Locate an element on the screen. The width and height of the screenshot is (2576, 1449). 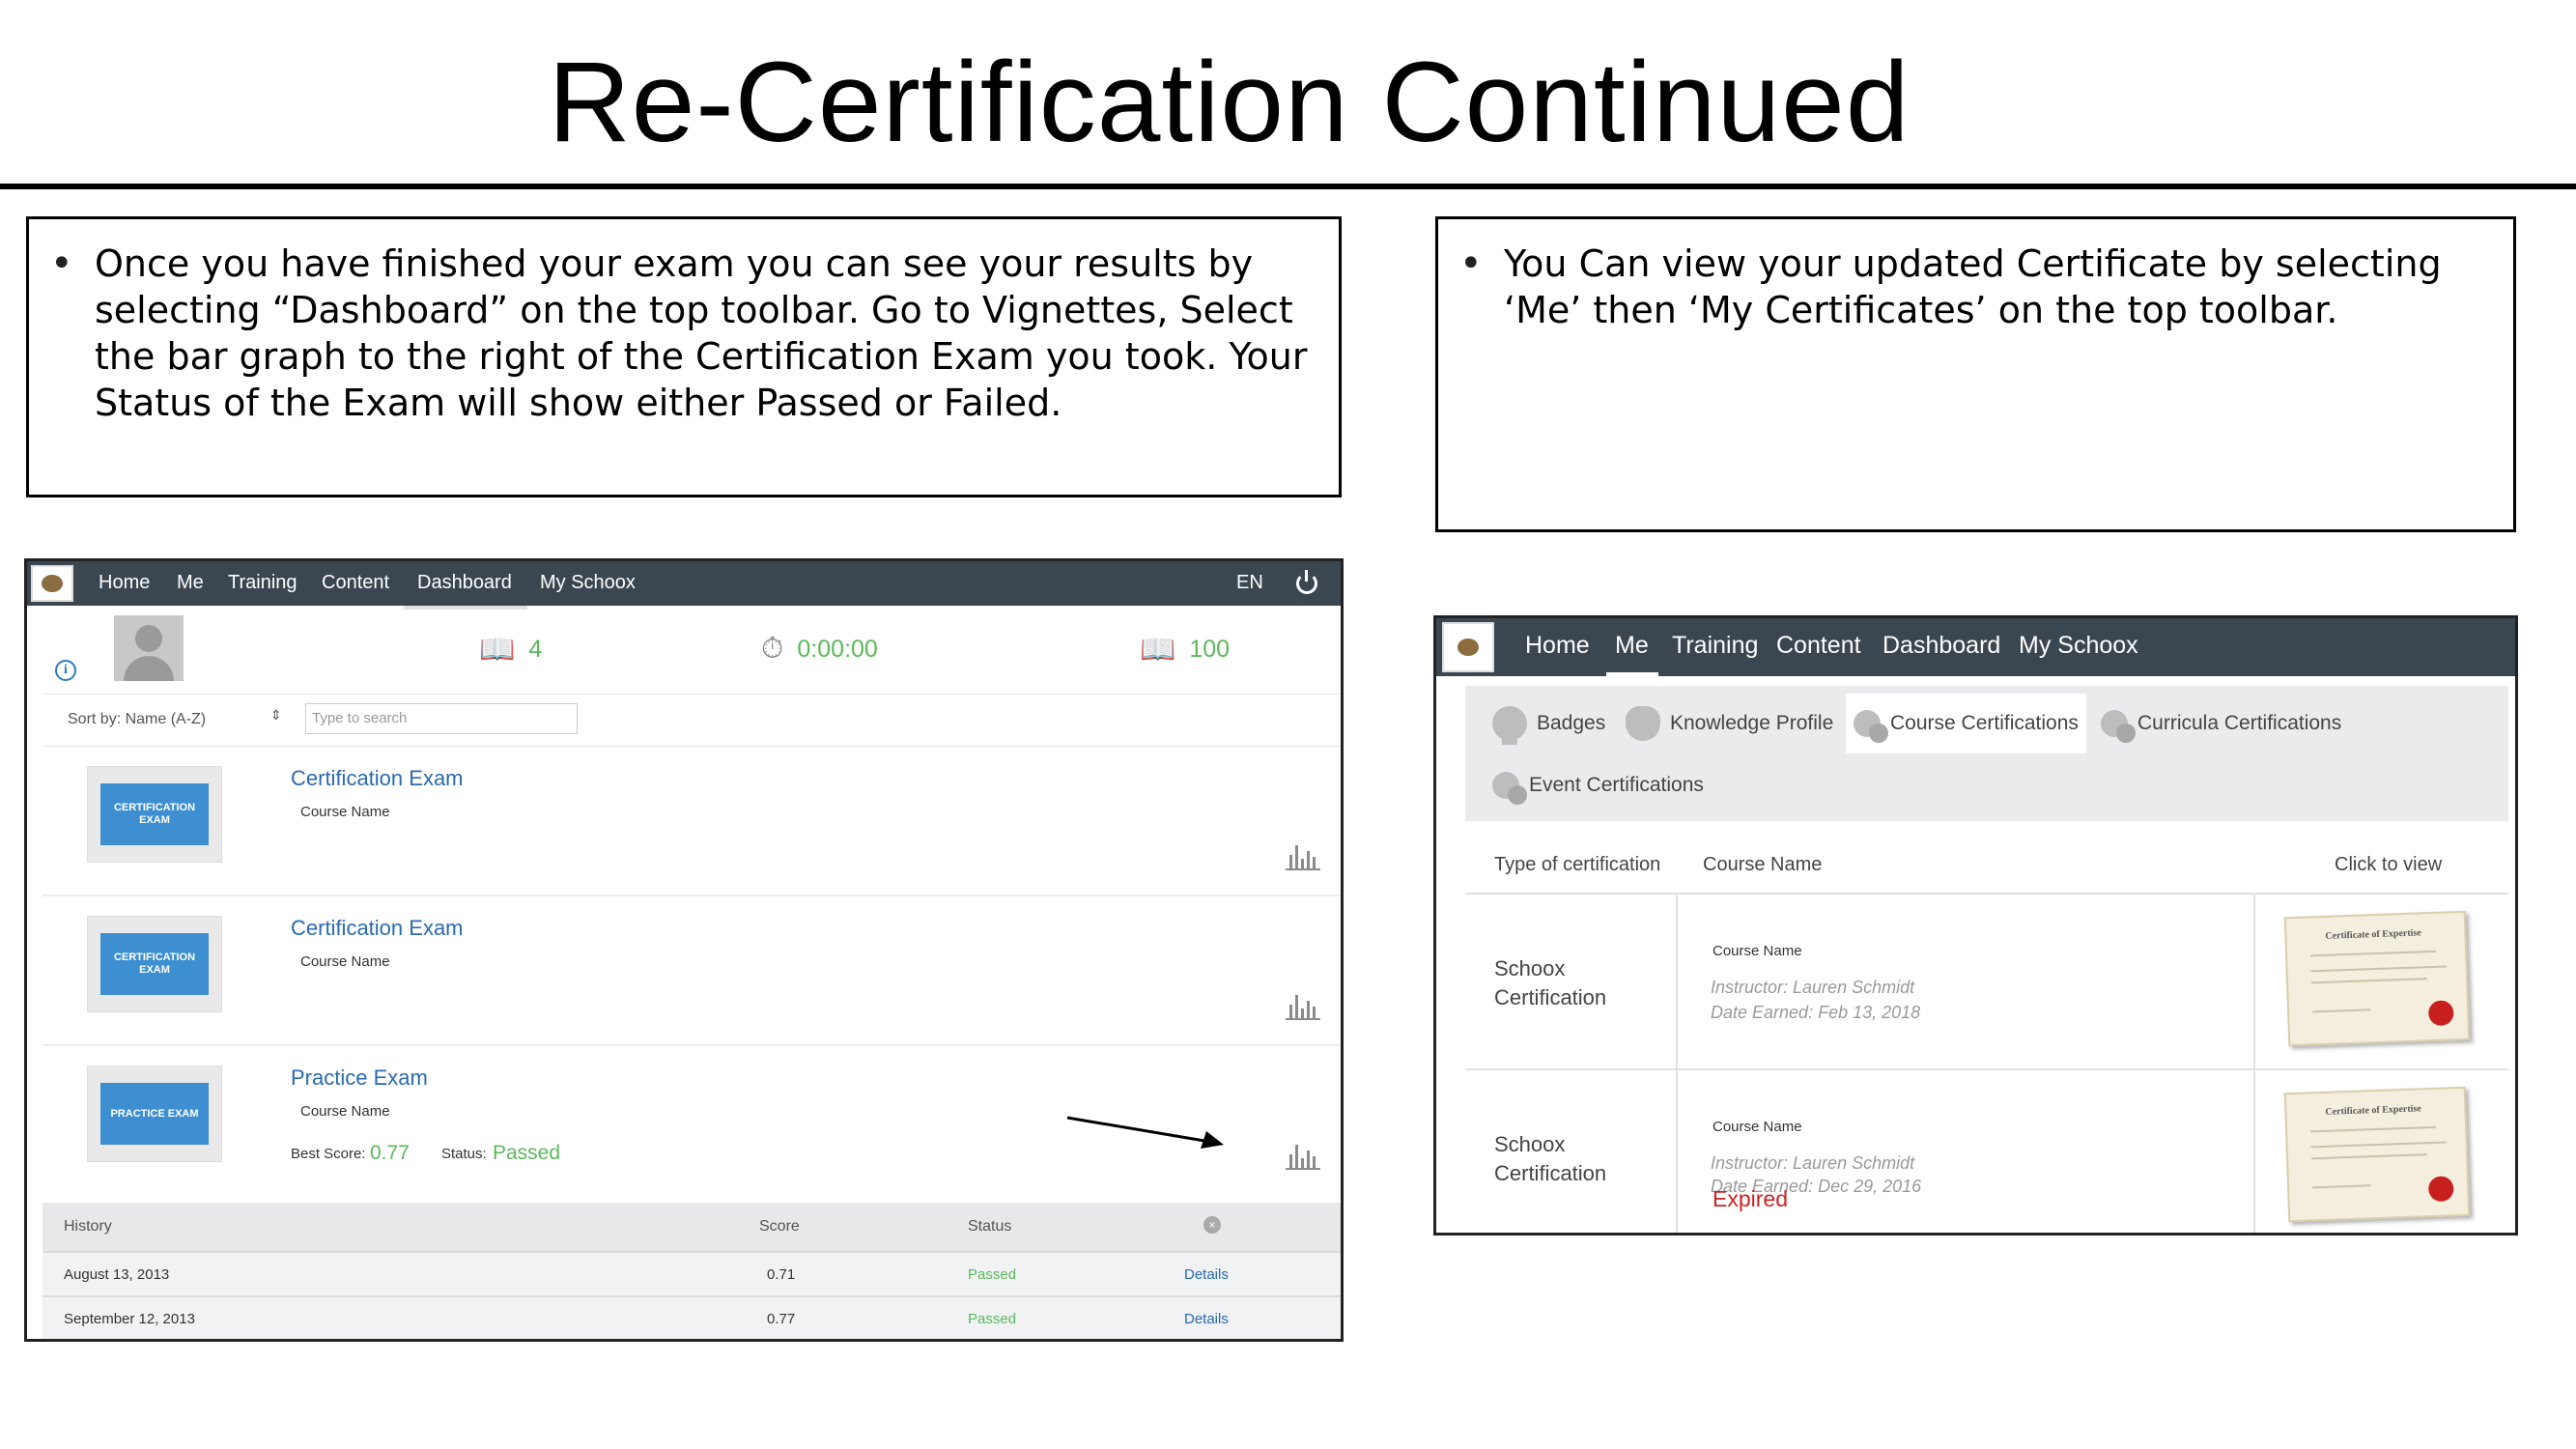
stat-time-value: 0:00:00 is located at coordinates (837, 649).